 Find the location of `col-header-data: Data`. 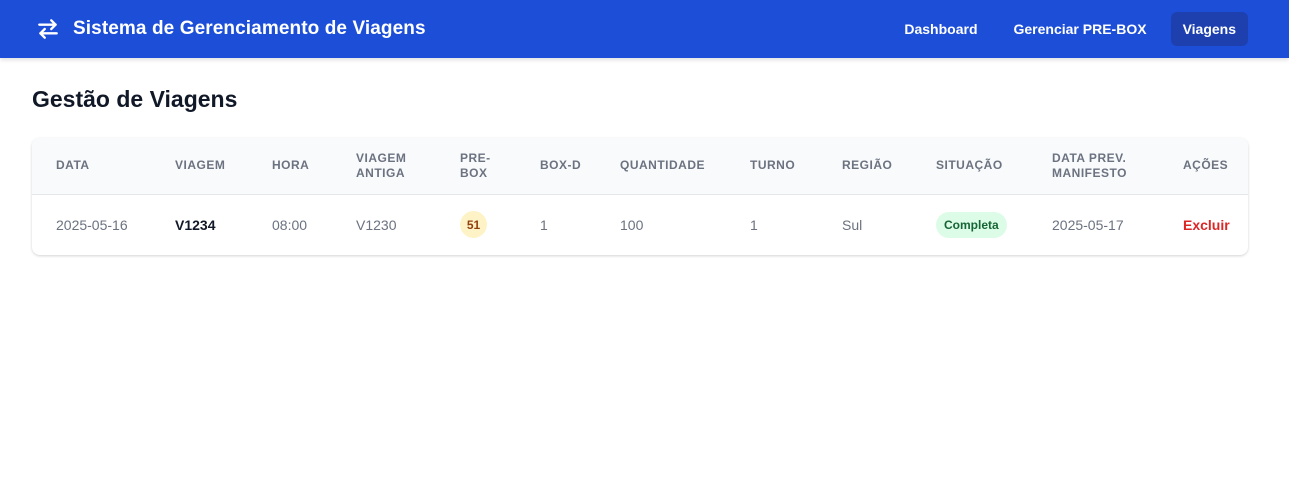

col-header-data: Data is located at coordinates (73, 165).